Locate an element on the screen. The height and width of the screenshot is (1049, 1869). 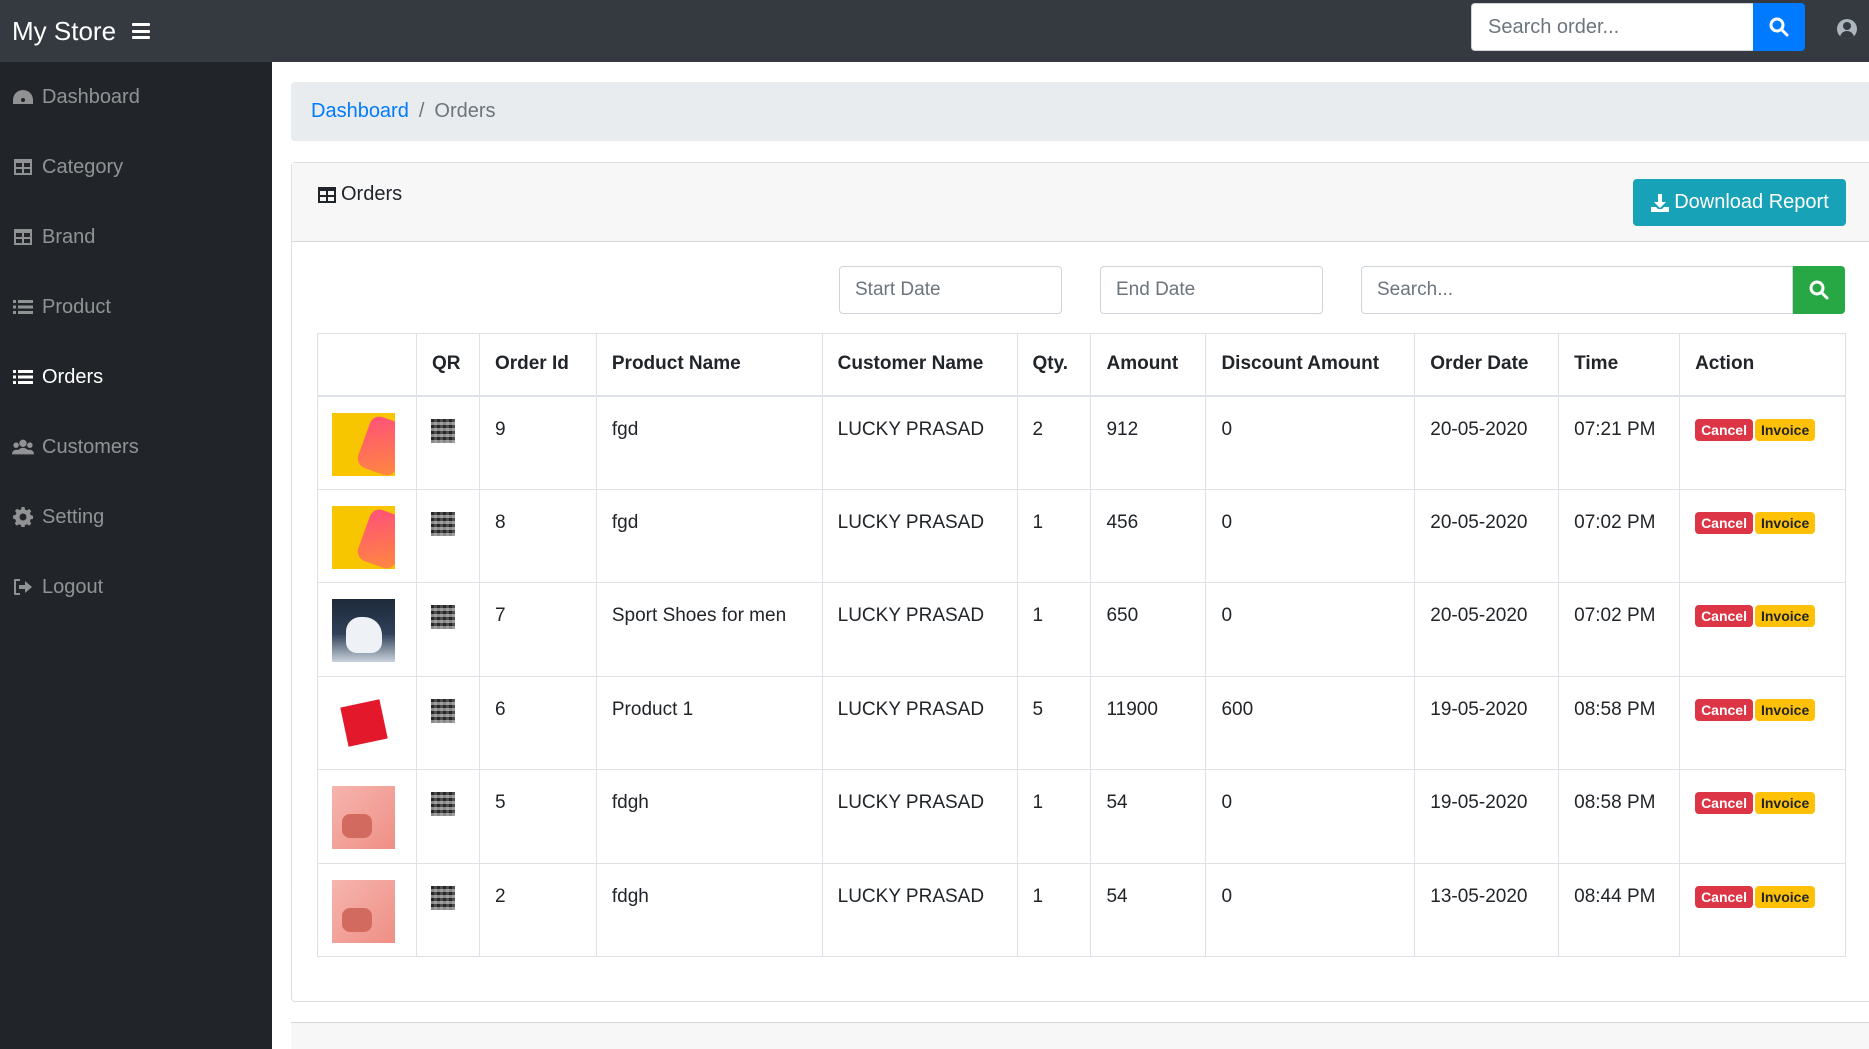
sidebar-item-label: Customers is located at coordinates (90, 446).